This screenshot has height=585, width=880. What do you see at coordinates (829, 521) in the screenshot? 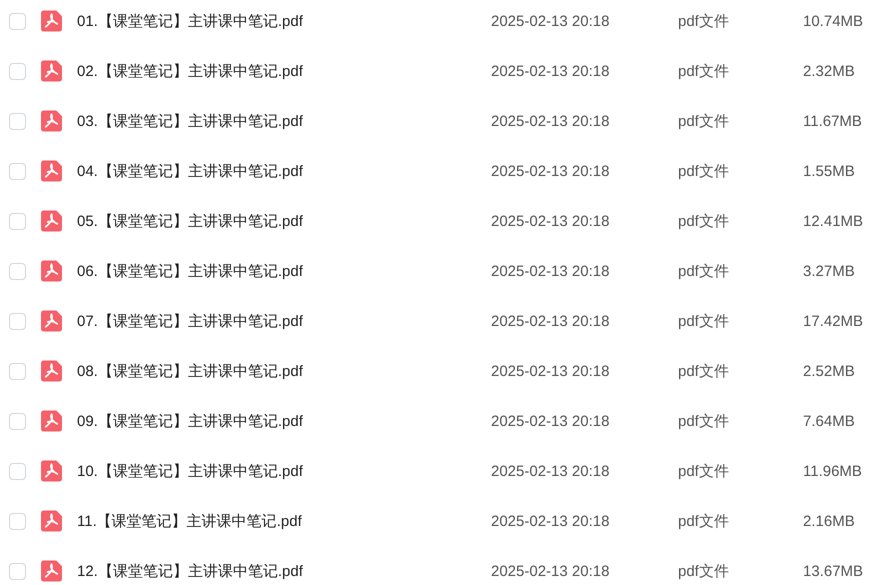
I see `file-size: 2.16MB` at bounding box center [829, 521].